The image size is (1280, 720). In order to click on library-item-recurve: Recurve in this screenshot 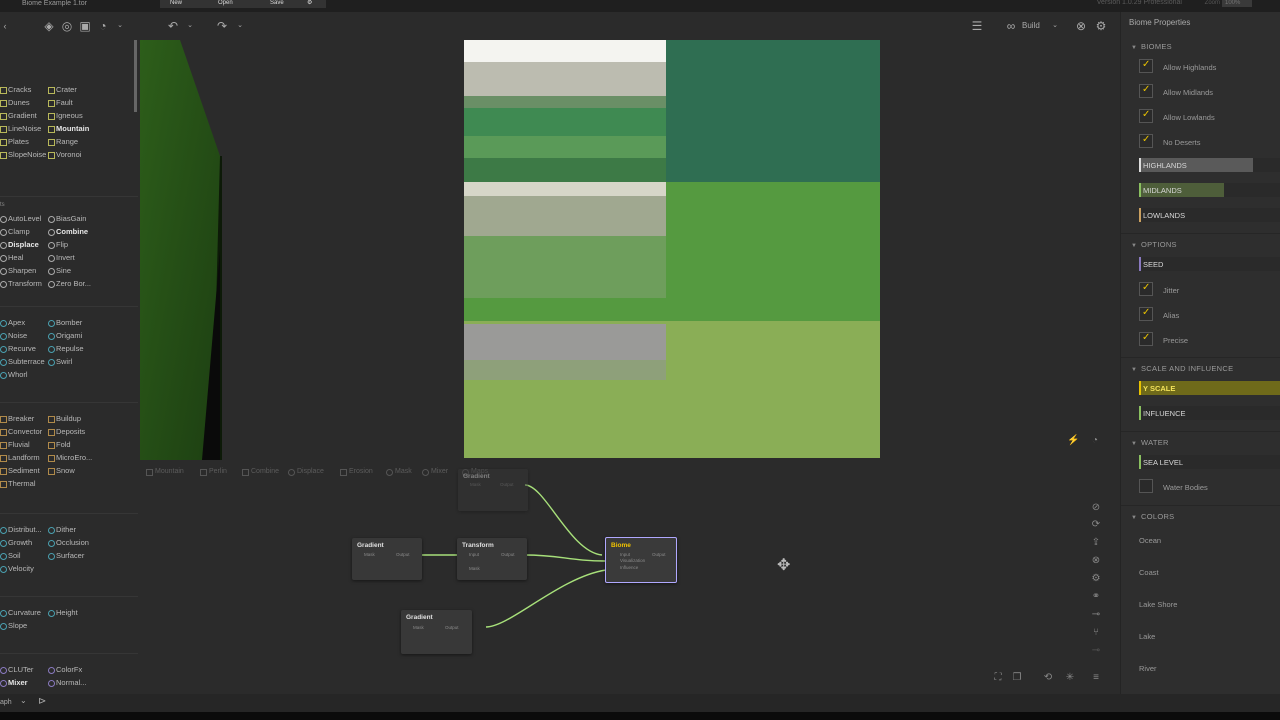, I will do `click(18, 349)`.